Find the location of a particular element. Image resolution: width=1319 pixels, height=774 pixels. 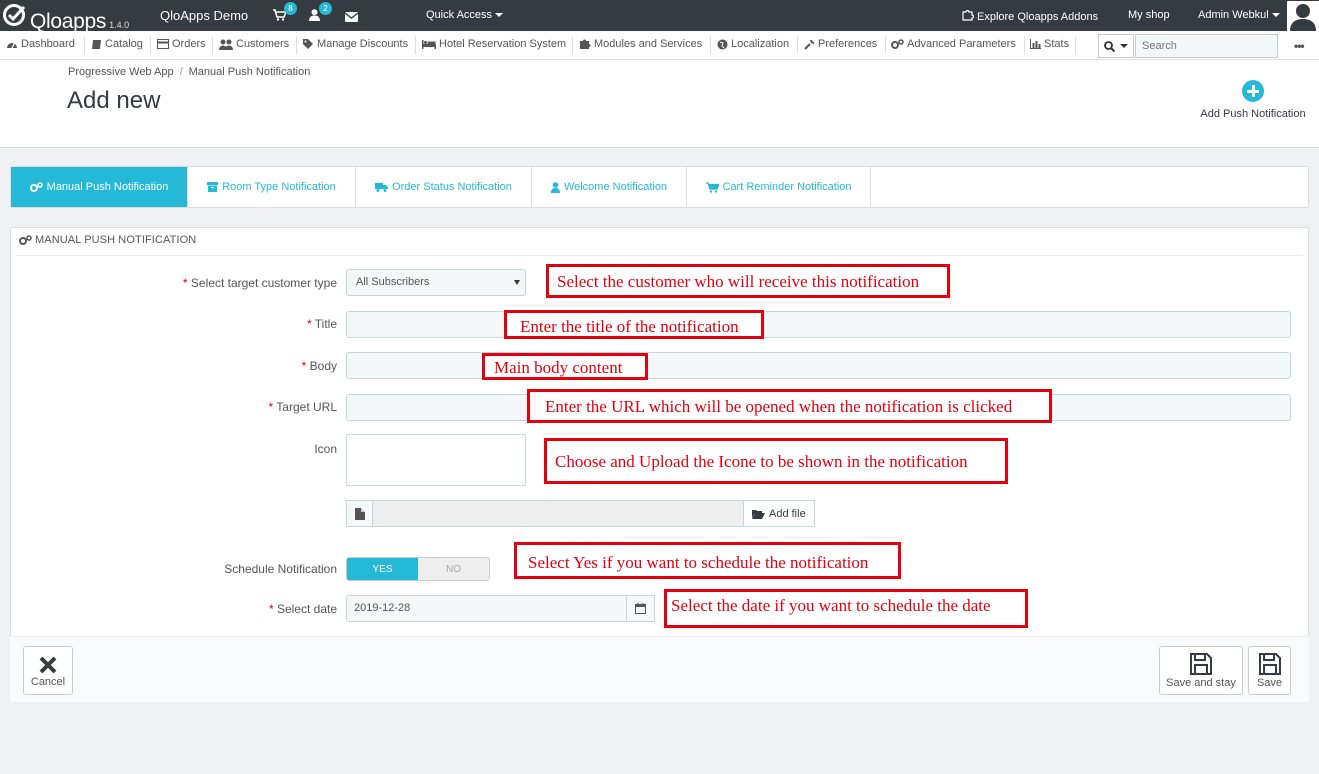

target-customer-label: * Select target customer type is located at coordinates (259, 283).